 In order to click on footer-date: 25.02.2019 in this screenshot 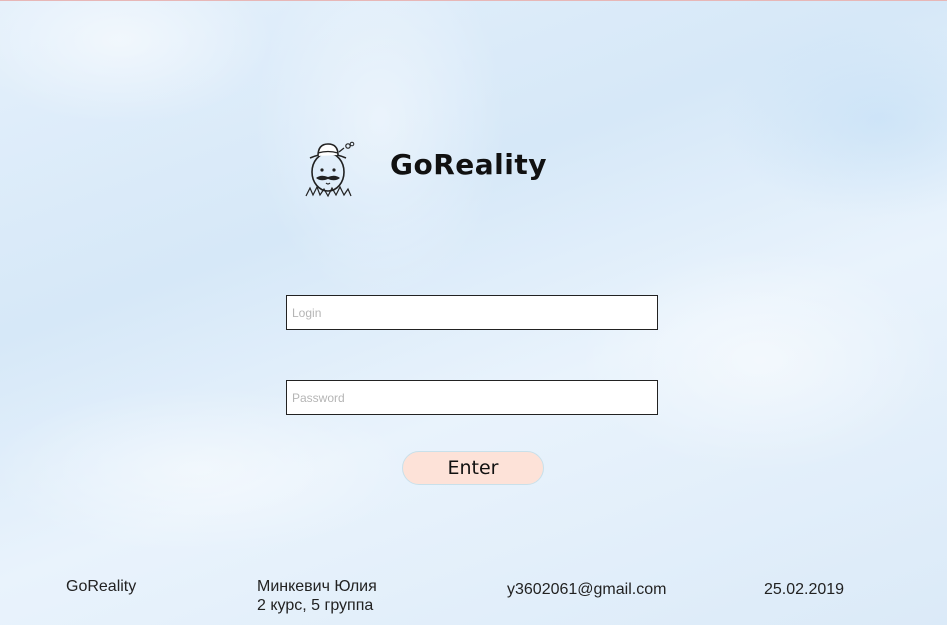, I will do `click(804, 589)`.